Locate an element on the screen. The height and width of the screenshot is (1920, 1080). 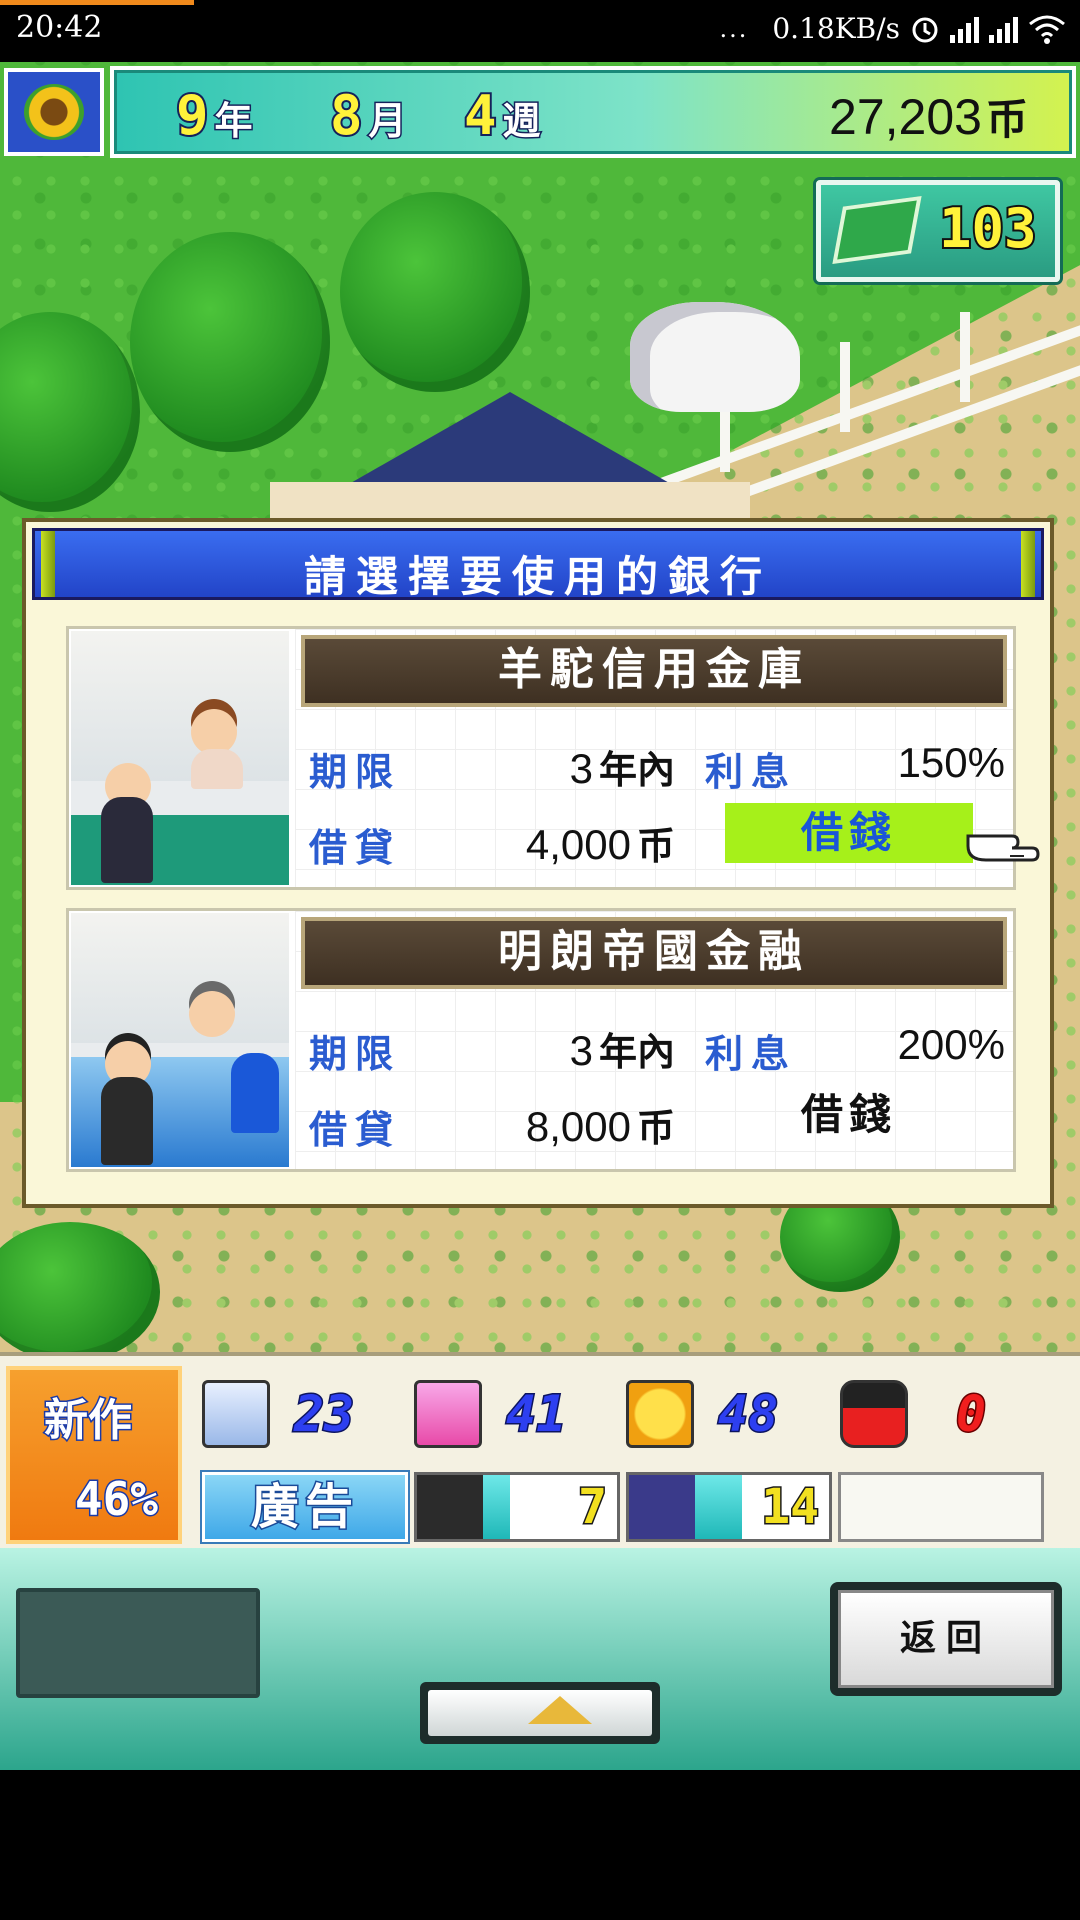
month-number: 8 is located at coordinates (346, 115).